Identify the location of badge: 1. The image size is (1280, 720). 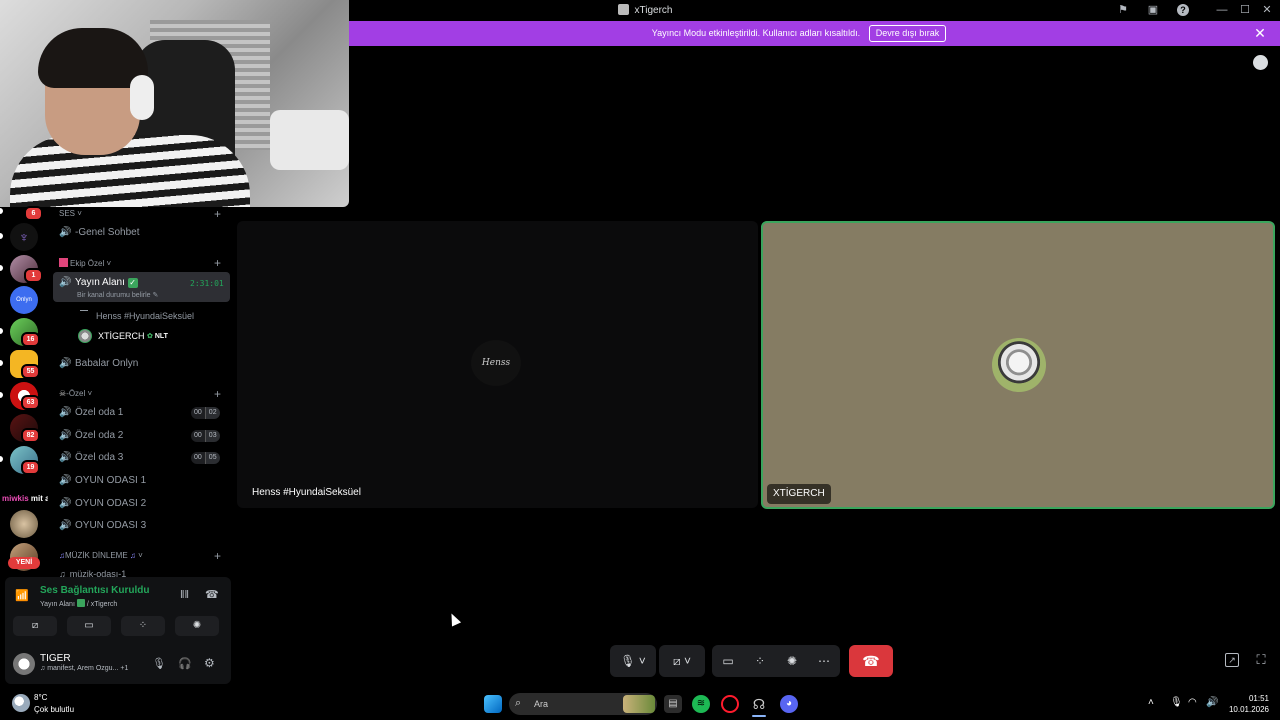
(33, 275).